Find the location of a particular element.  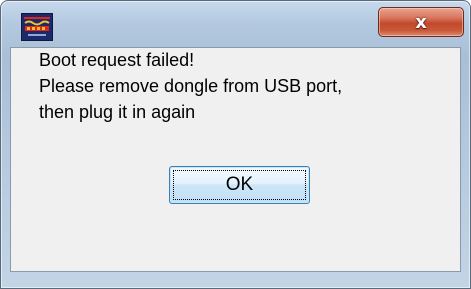

close-button: x is located at coordinates (421, 22).